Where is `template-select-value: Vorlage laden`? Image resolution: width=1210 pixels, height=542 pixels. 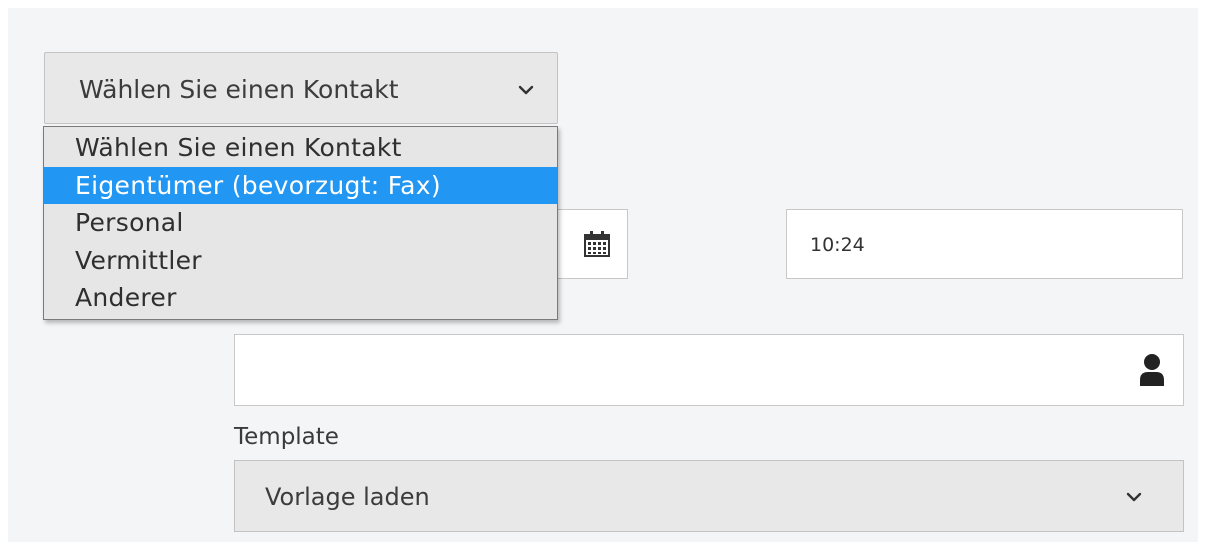
template-select-value: Vorlage laden is located at coordinates (347, 497).